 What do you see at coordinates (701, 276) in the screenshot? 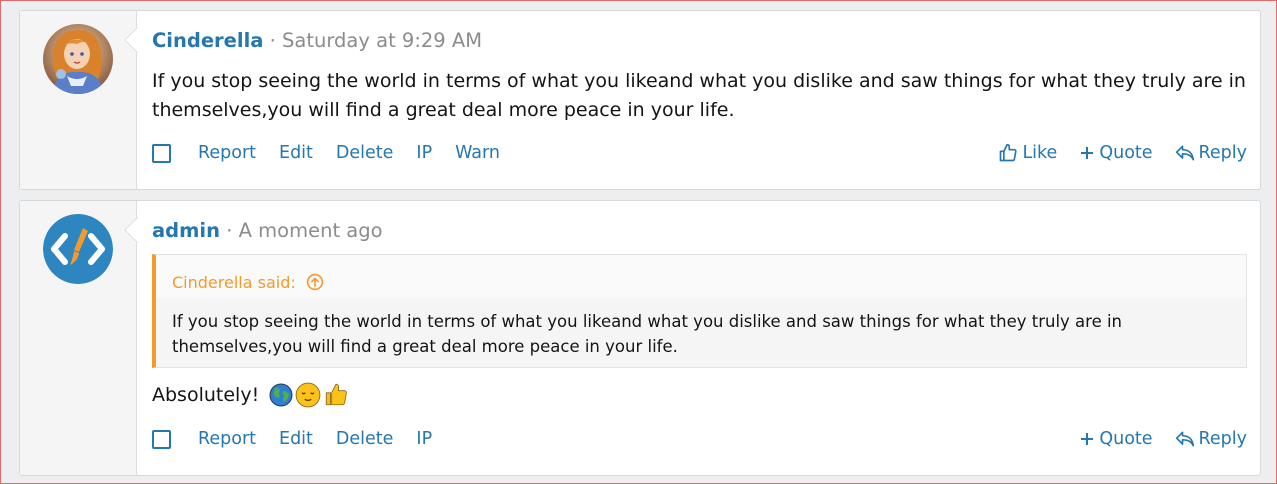
I see `quote-header: Cinderella said:` at bounding box center [701, 276].